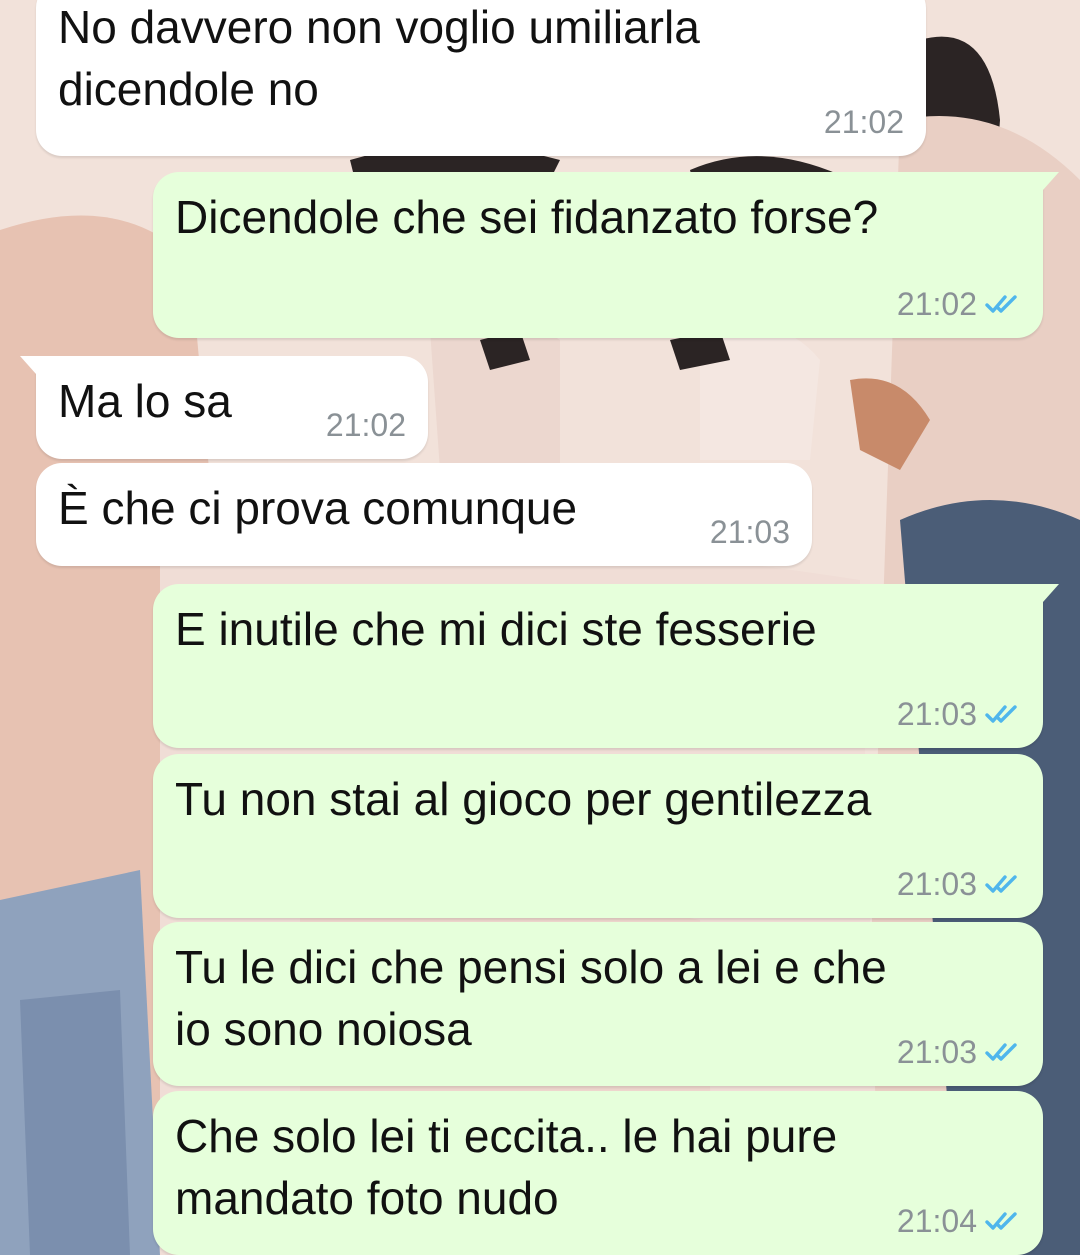 Image resolution: width=1080 pixels, height=1255 pixels. What do you see at coordinates (224, 407) in the screenshot?
I see `message-incoming: Ma lo sa 21:02` at bounding box center [224, 407].